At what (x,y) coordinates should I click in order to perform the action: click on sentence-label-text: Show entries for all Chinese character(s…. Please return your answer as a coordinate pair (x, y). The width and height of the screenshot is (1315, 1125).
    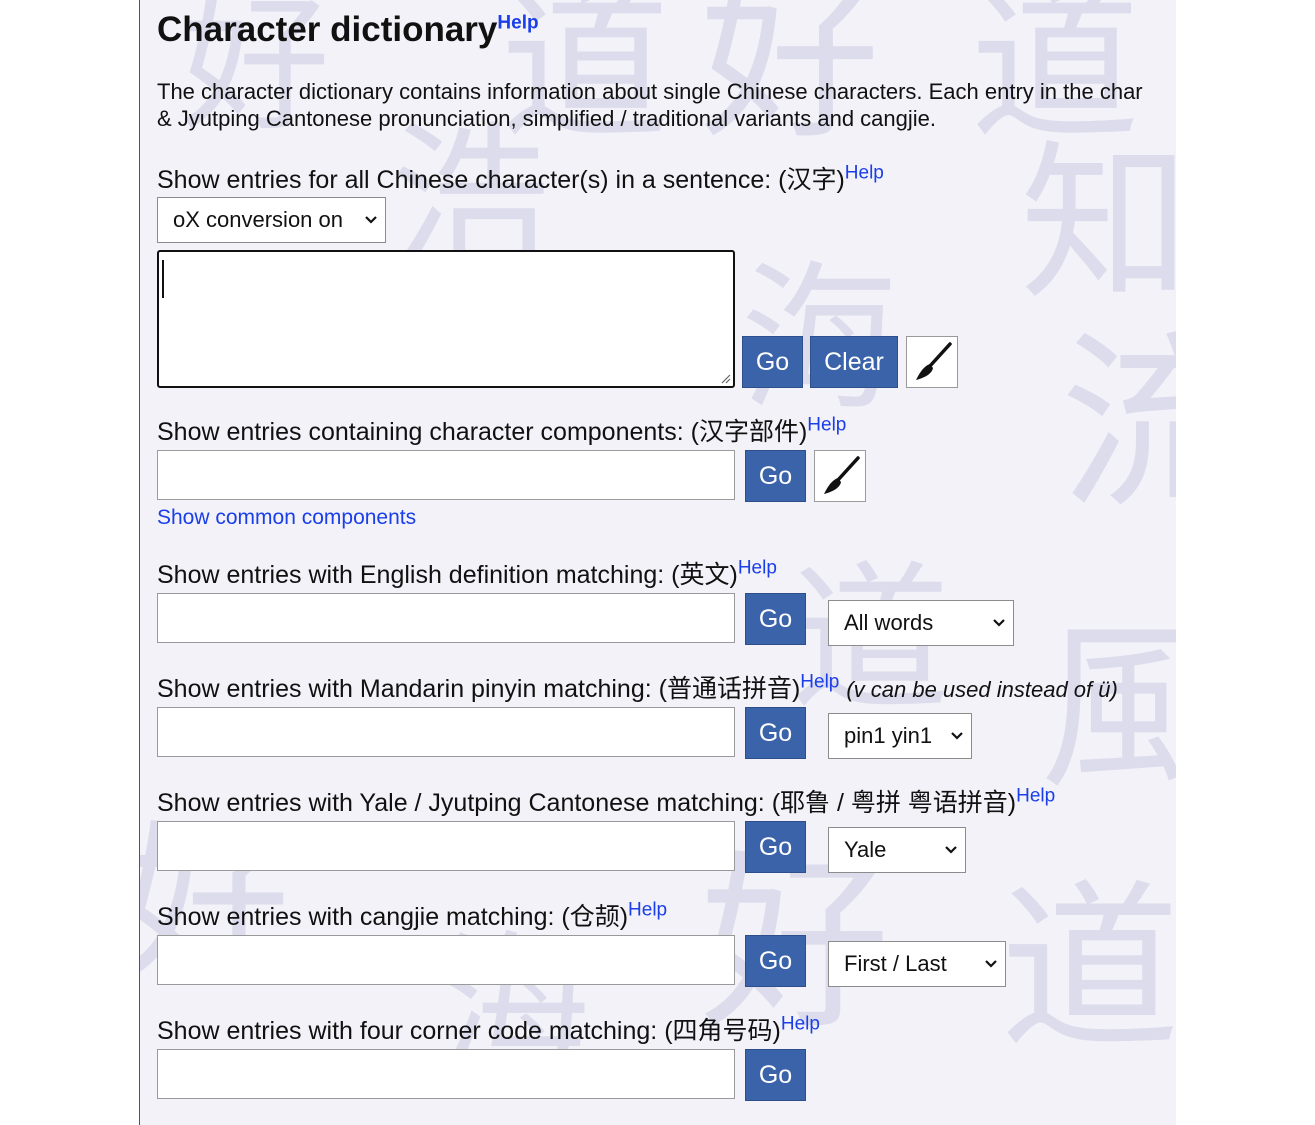
    Looking at the image, I should click on (501, 180).